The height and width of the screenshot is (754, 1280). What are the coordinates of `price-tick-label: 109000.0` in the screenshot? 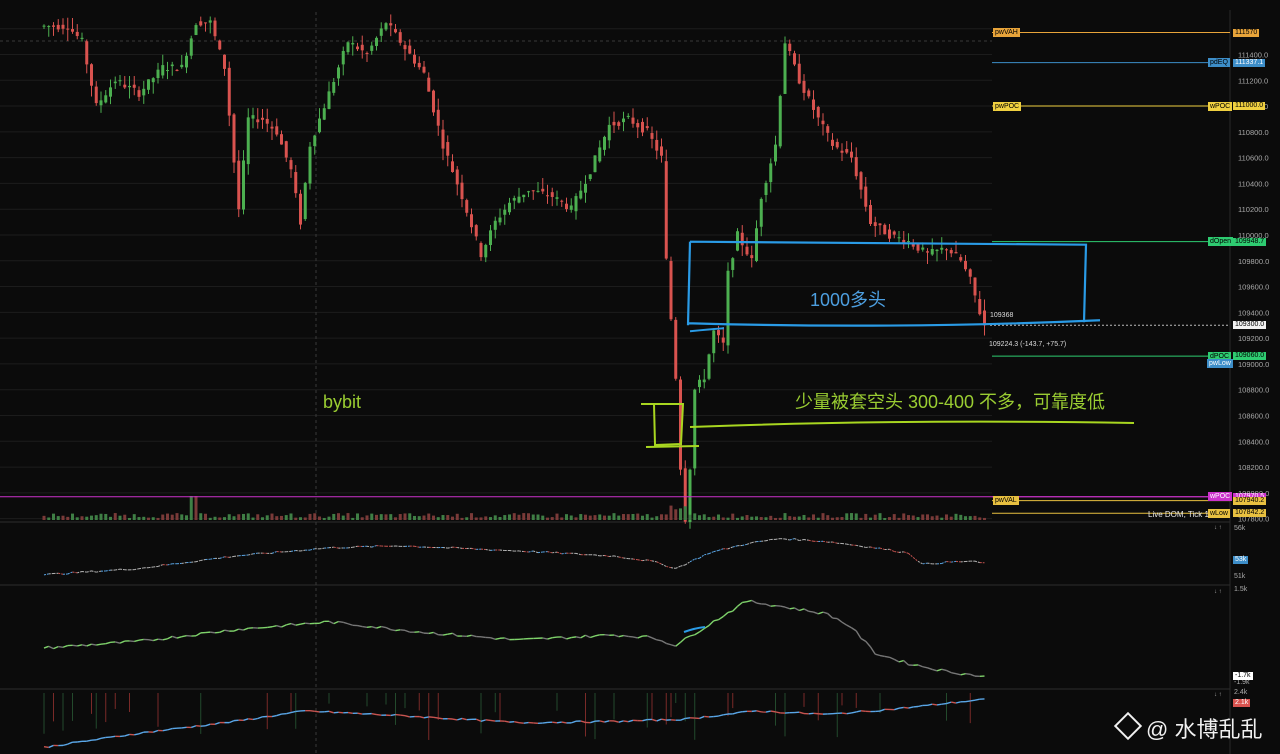 It's located at (1253, 364).